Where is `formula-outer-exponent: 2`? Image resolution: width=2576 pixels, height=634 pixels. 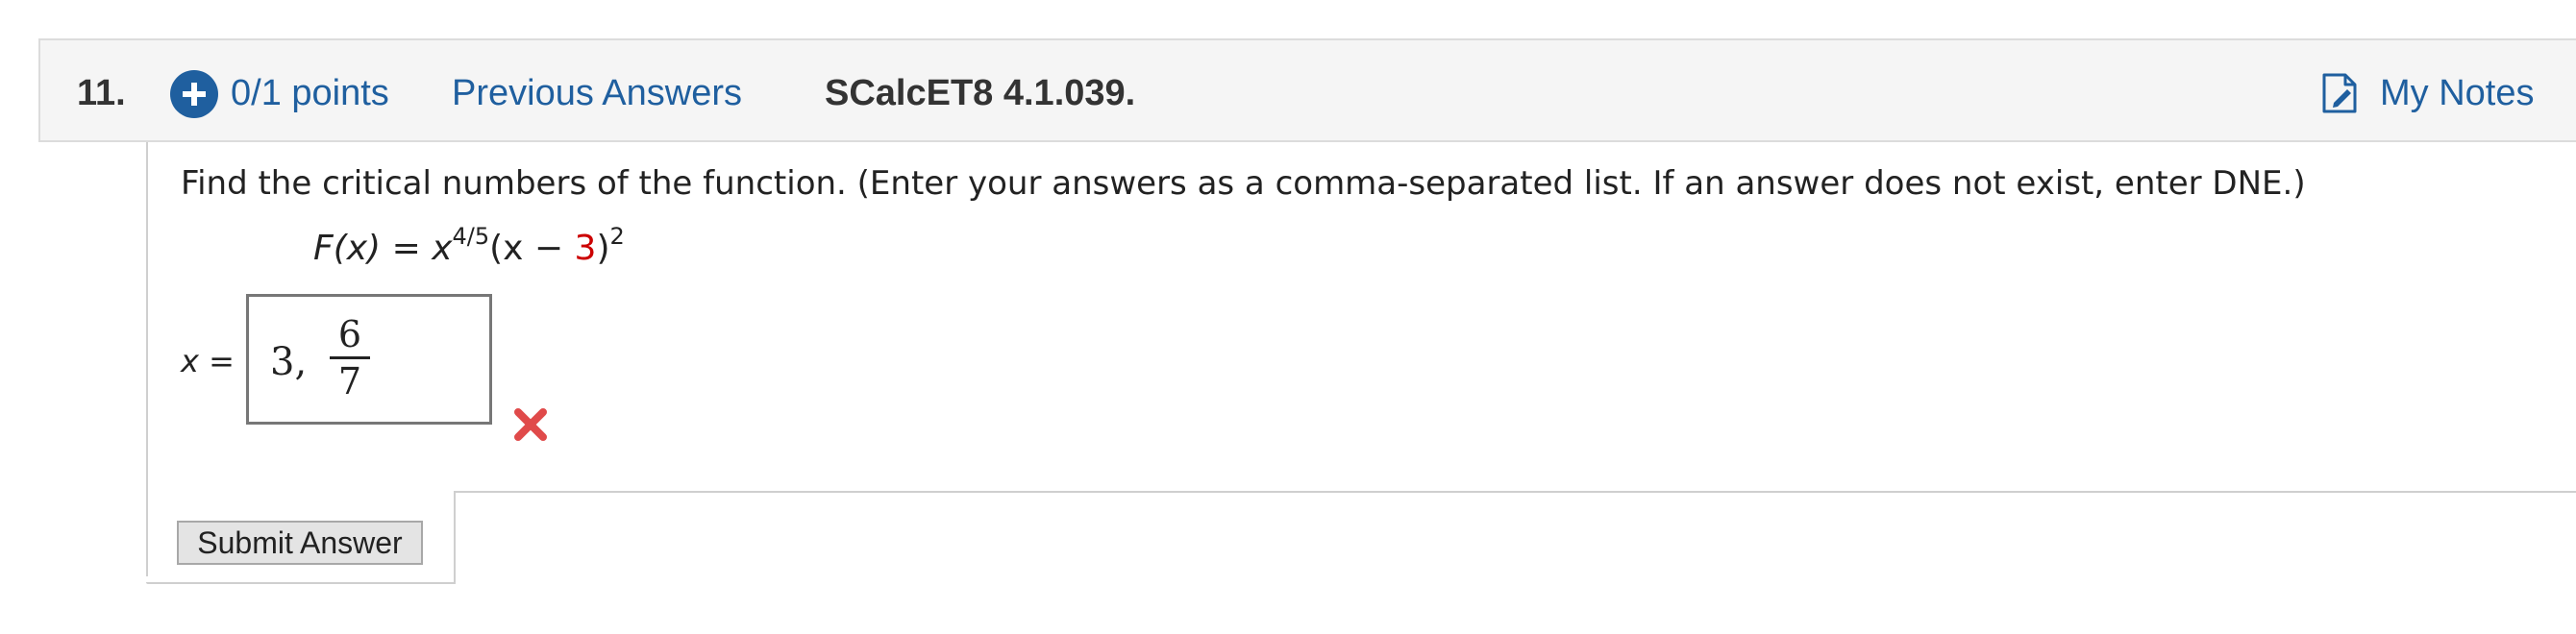
formula-outer-exponent: 2 is located at coordinates (617, 236).